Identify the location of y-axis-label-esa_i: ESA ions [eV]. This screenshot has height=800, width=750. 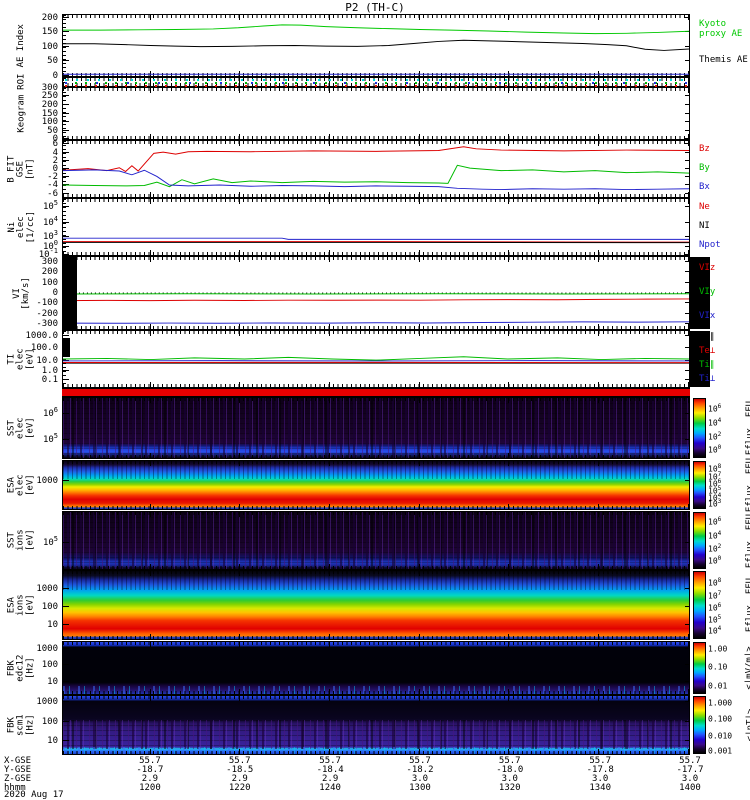
(22, 605).